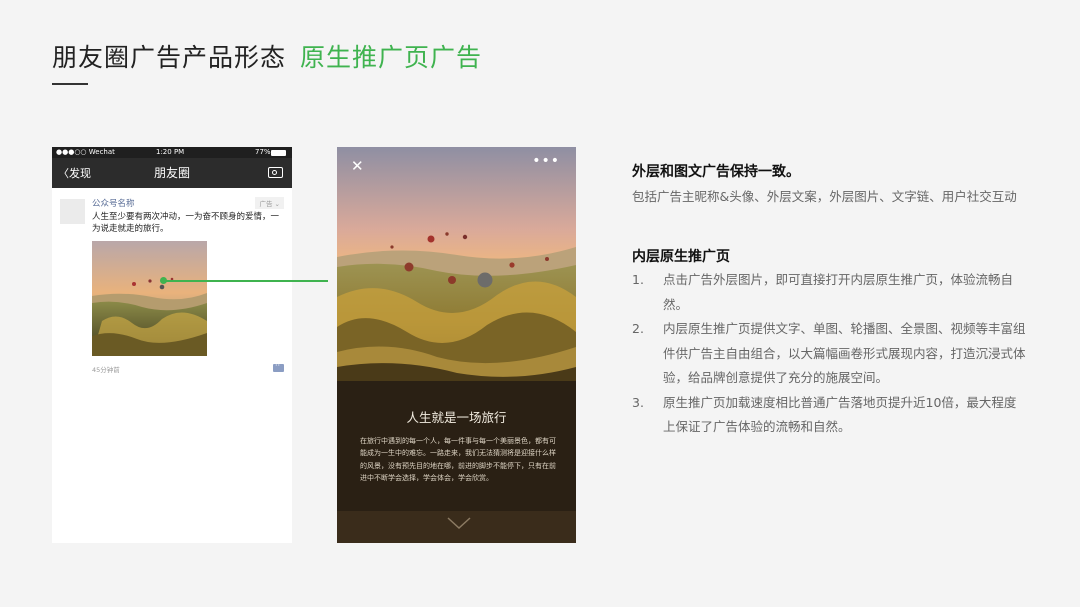 This screenshot has width=1080, height=607. Describe the element at coordinates (546, 161) in the screenshot. I see `more-dots-icon: •••` at that location.